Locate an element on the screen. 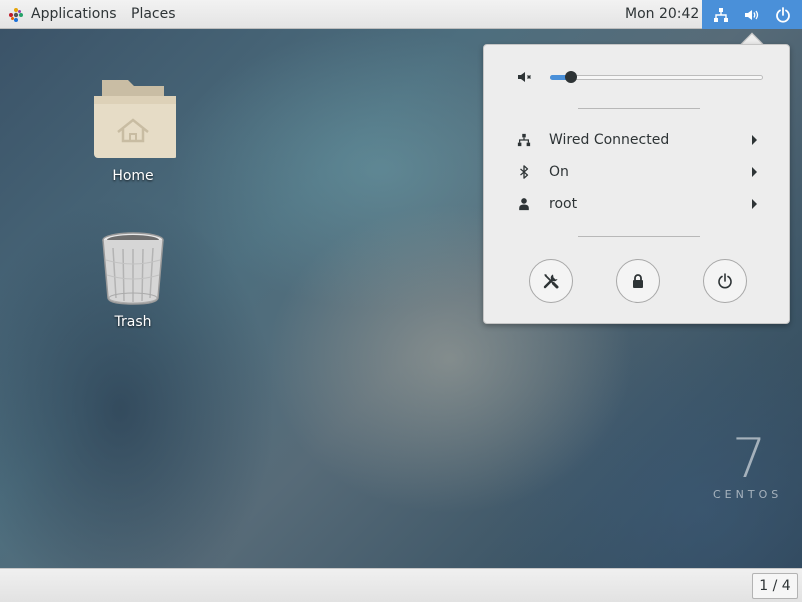 Image resolution: width=802 pixels, height=602 pixels. bluetooth-icon is located at coordinates (524, 172).